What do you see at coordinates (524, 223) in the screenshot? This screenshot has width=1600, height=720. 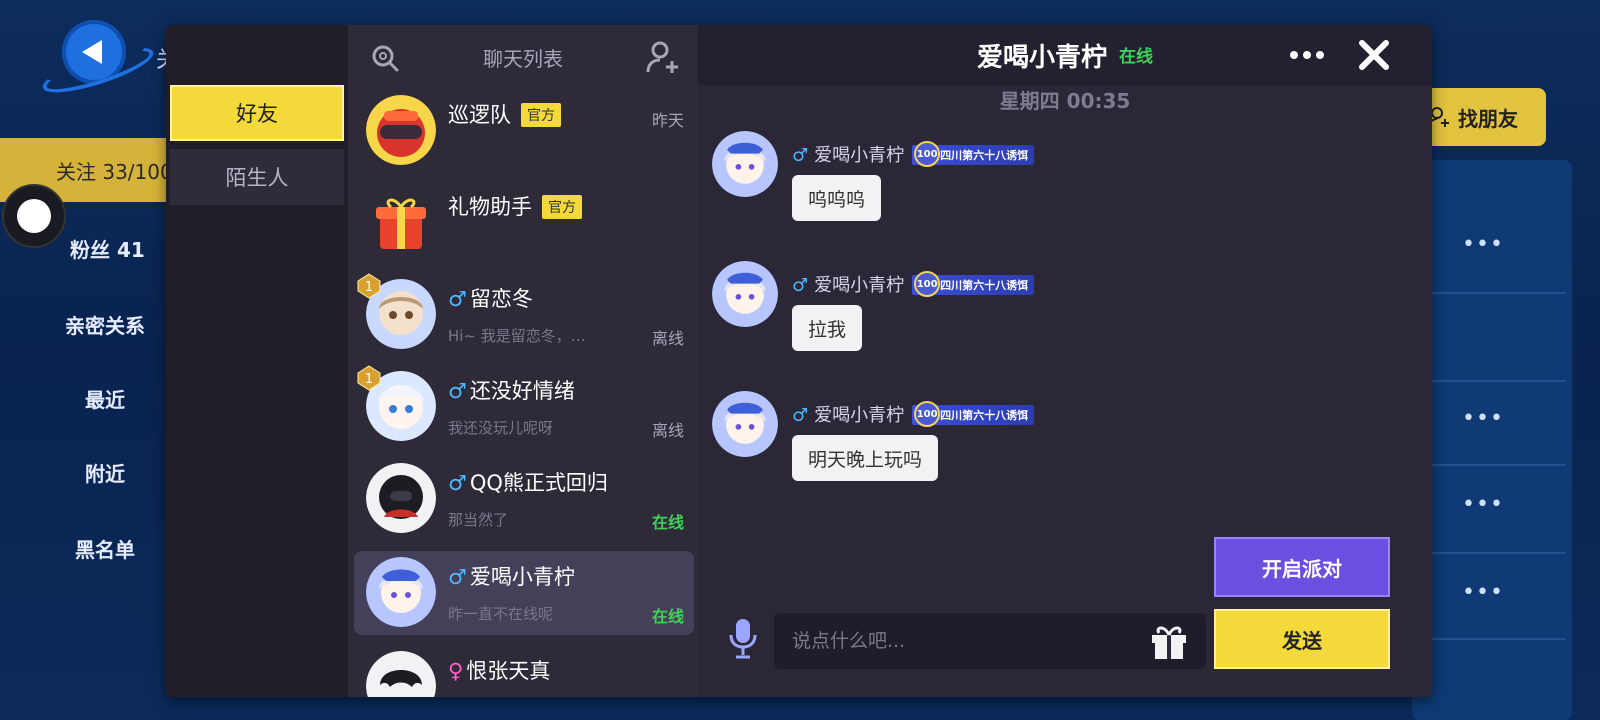 I see `contact-item-gift-helper: 礼物助手 官方` at bounding box center [524, 223].